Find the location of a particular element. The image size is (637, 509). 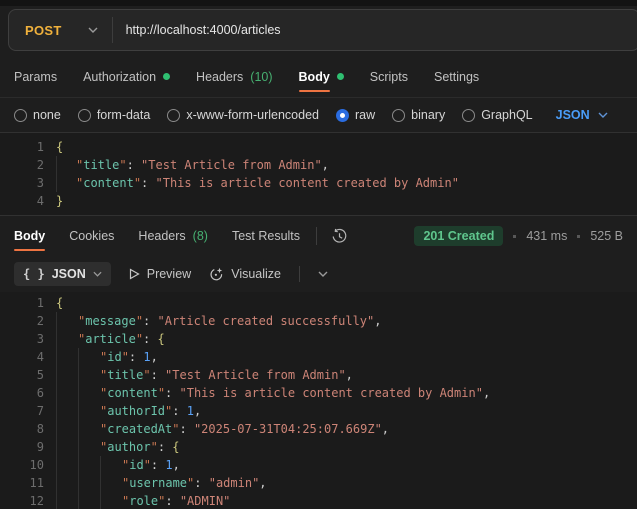

visualize-label: Visualize is located at coordinates (256, 274).